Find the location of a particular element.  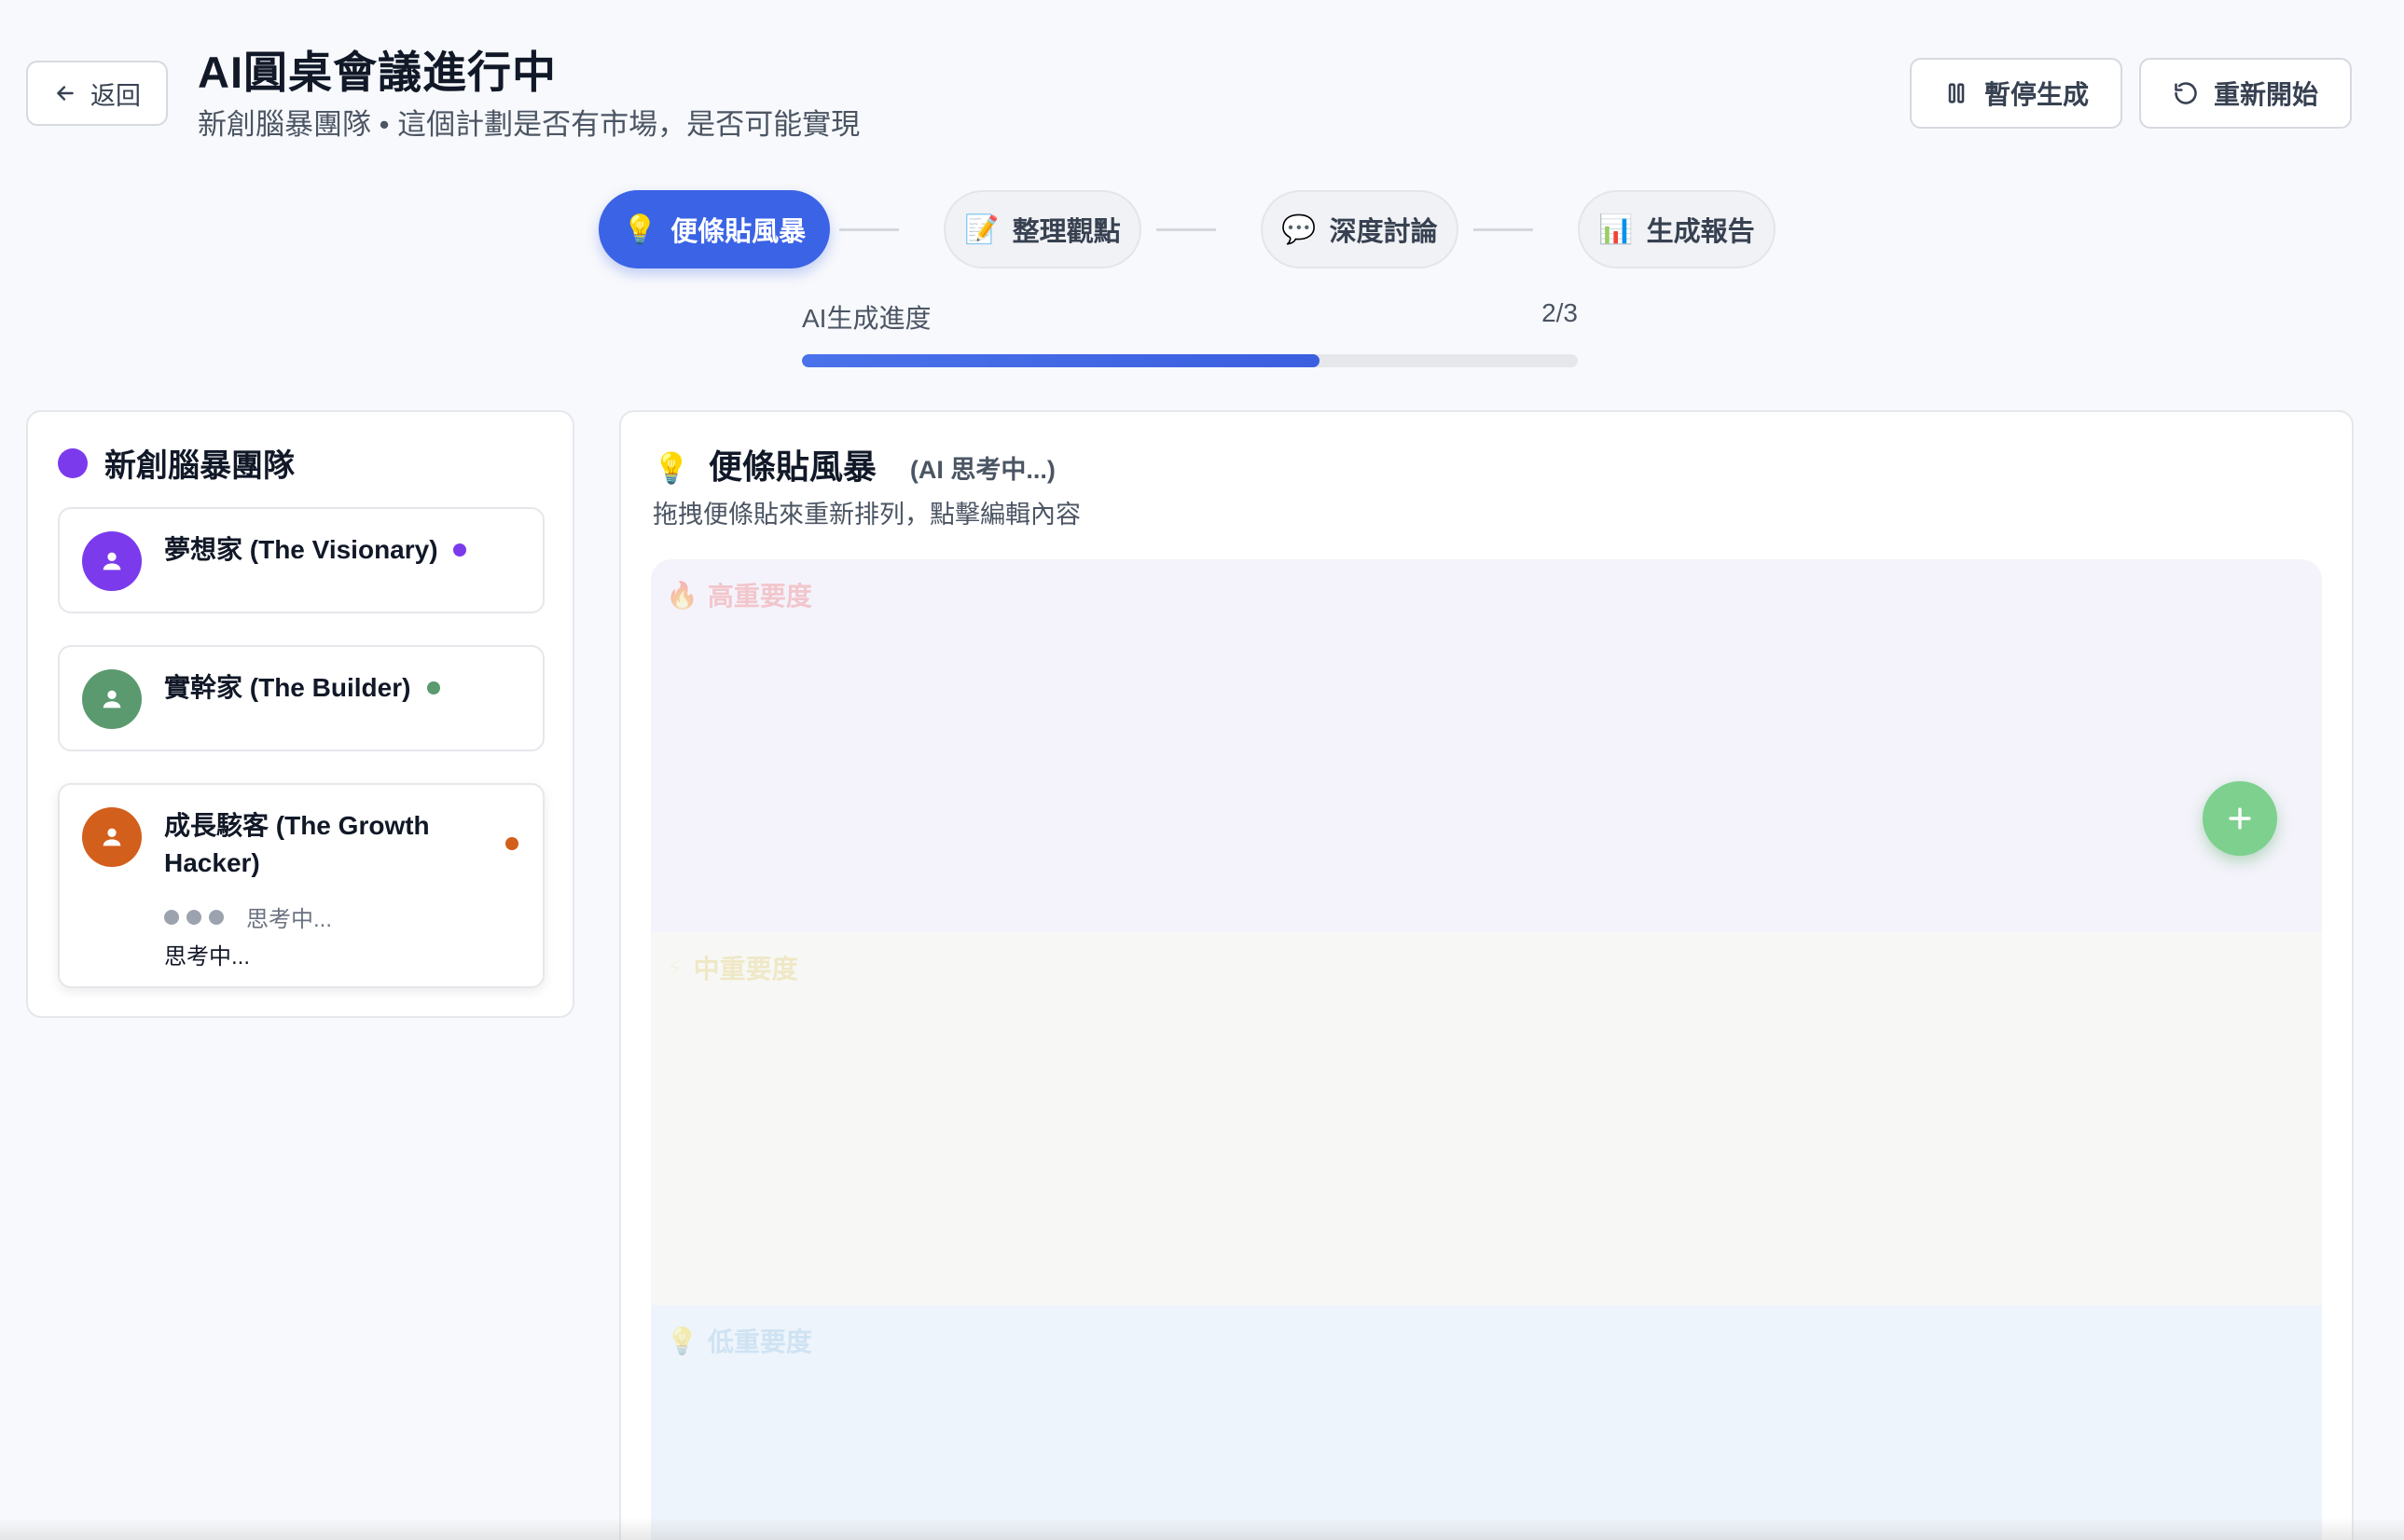

step-generate-report: 📊 生成報告 is located at coordinates (1676, 229).